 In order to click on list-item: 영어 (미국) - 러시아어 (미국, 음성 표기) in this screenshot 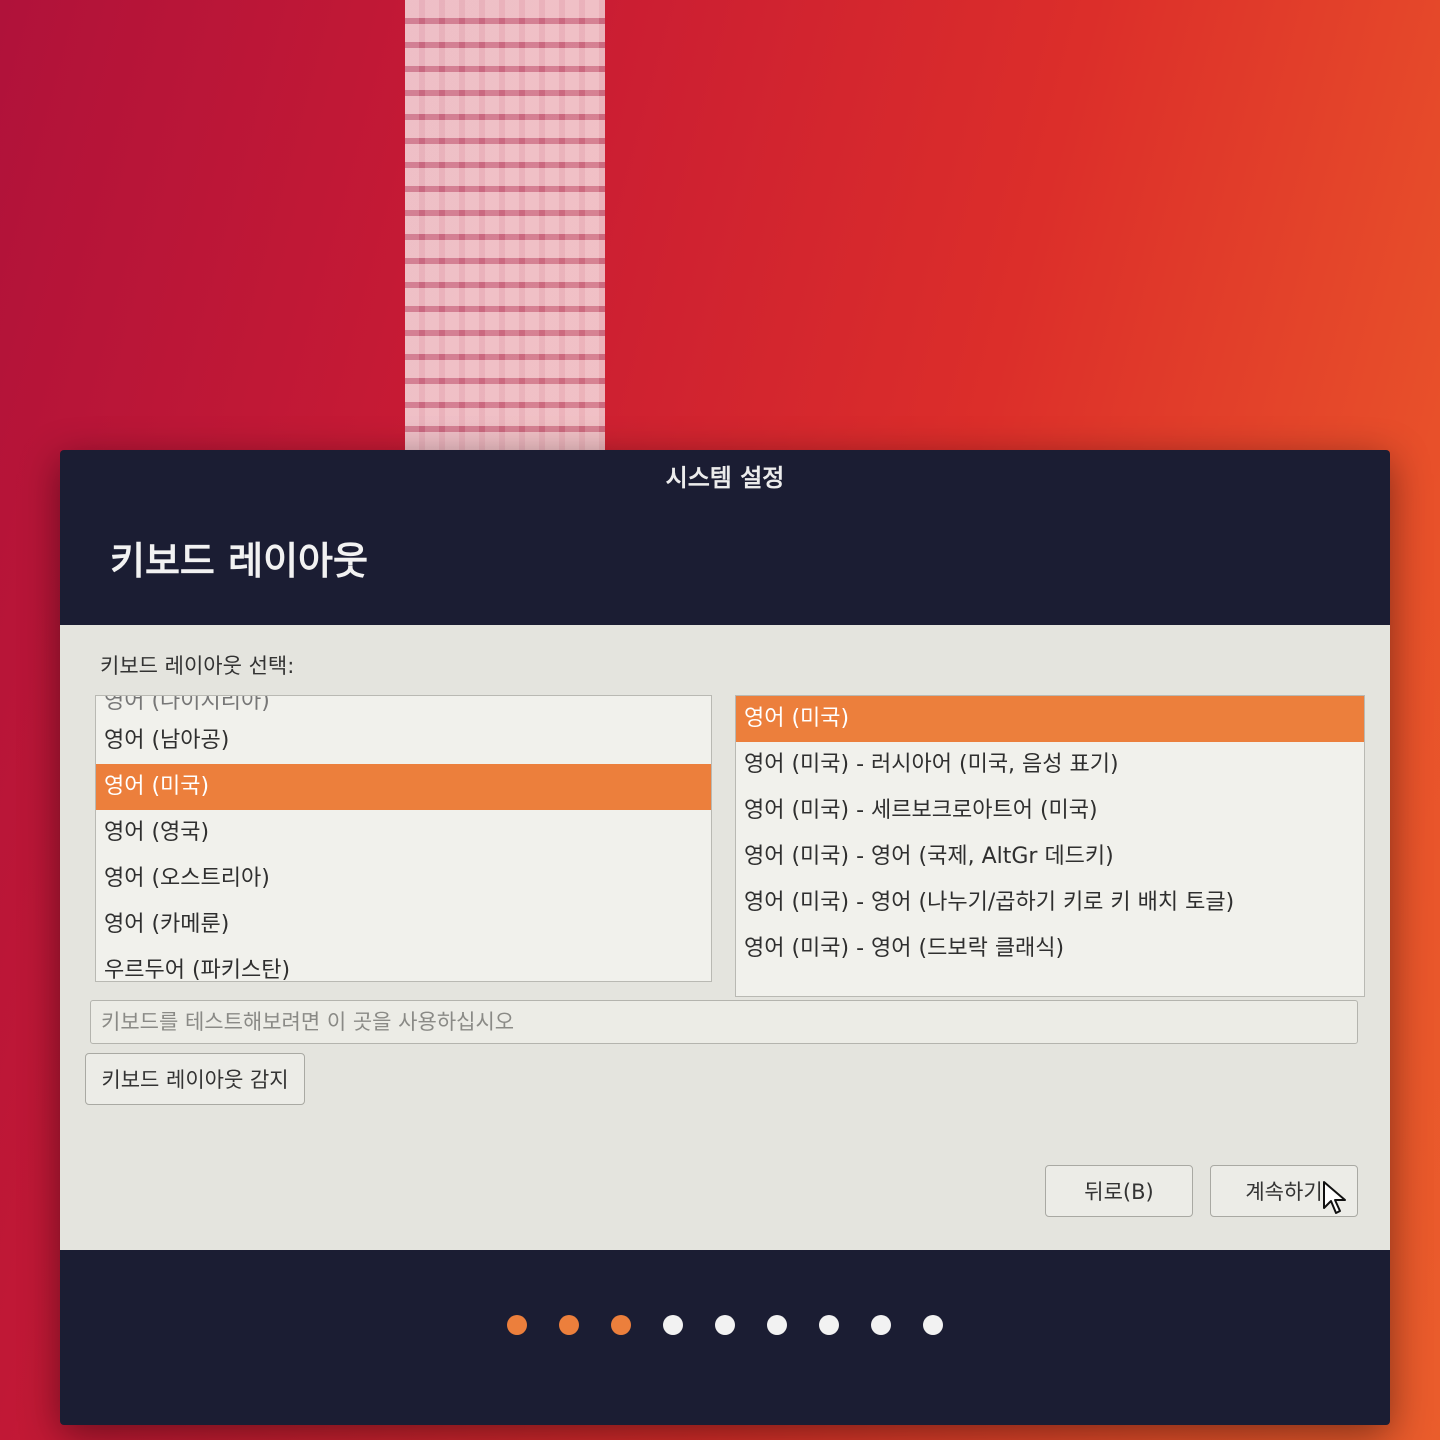, I will do `click(1050, 765)`.